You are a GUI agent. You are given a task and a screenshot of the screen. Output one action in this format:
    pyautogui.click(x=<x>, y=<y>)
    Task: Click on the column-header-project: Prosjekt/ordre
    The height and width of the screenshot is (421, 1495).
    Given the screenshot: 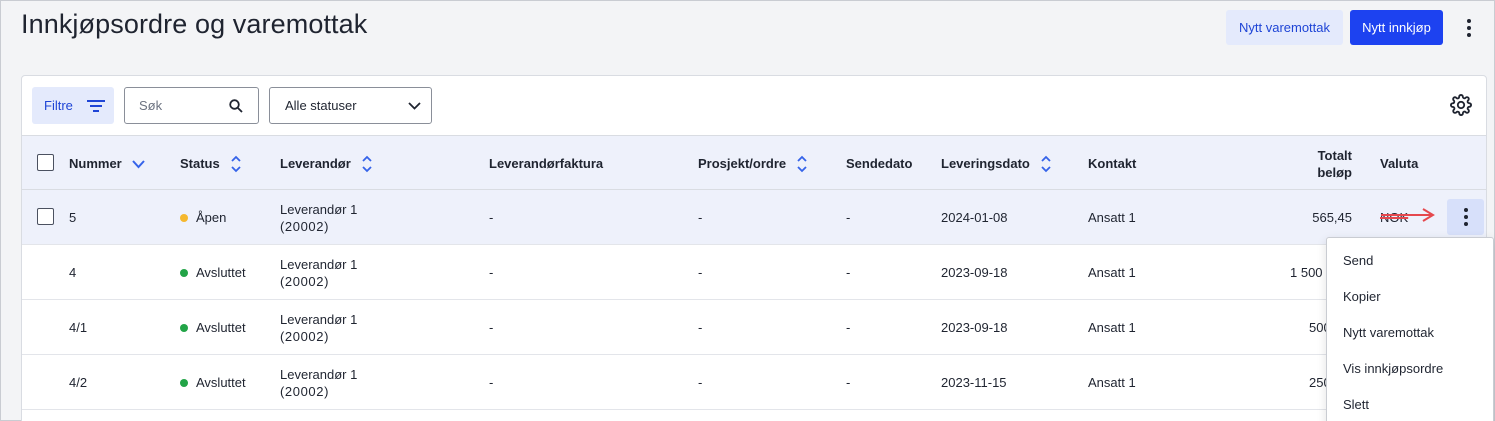 What is the action you would take?
    pyautogui.click(x=753, y=163)
    